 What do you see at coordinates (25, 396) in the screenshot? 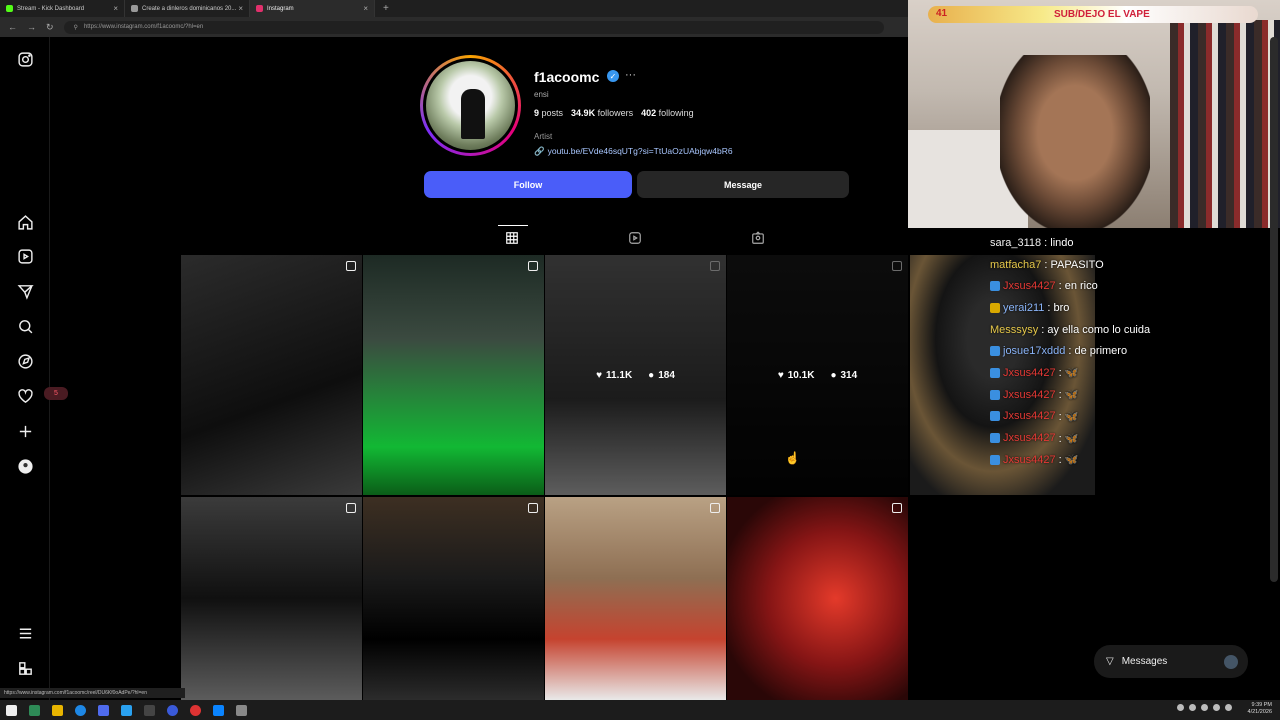
I see `notifications-heart-icon` at bounding box center [25, 396].